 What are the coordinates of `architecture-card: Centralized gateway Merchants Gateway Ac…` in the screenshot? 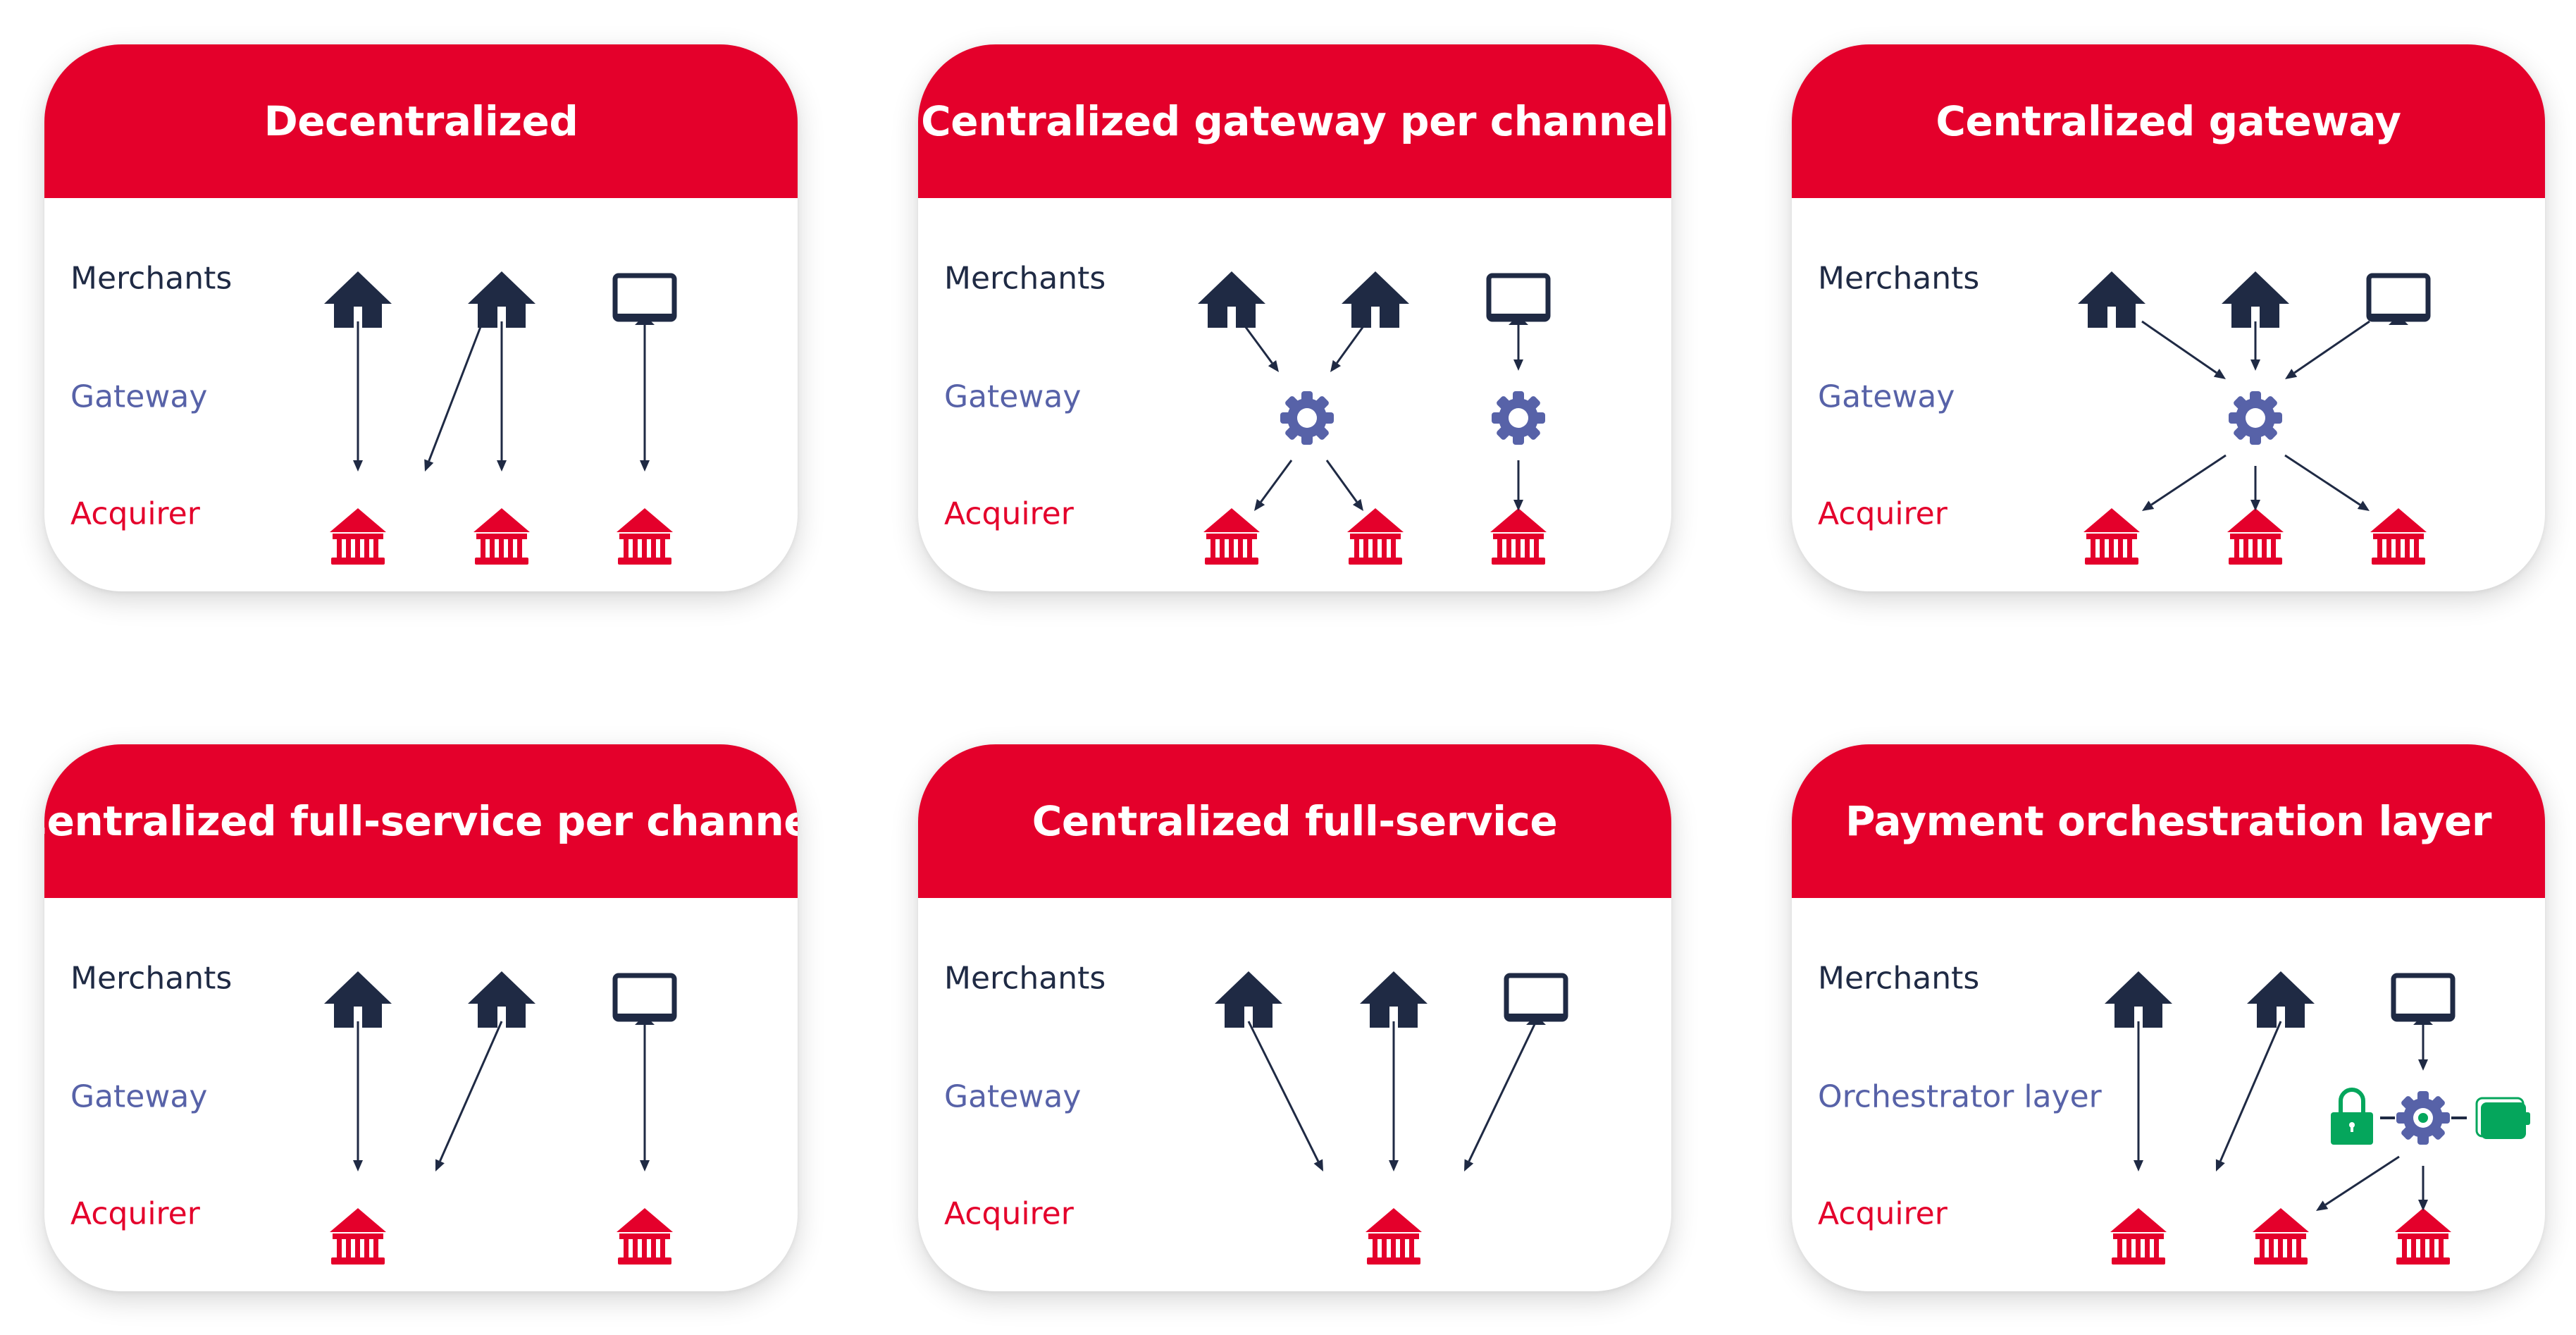 It's located at (2168, 317).